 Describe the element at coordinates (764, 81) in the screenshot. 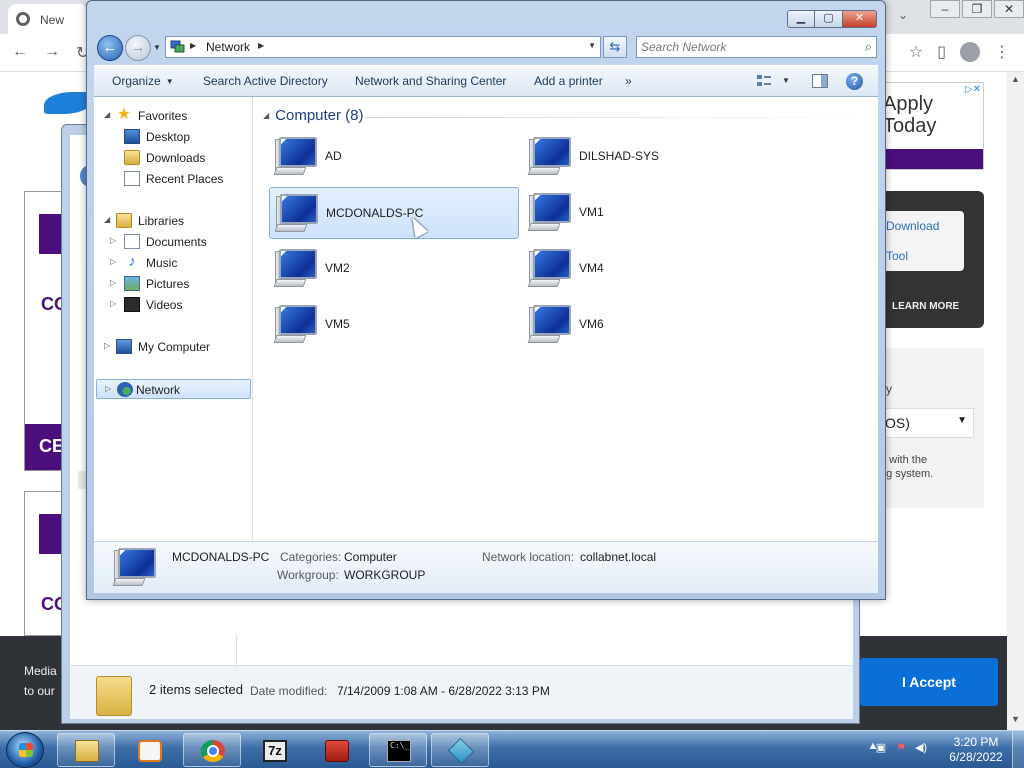

I see `change-view-icon` at that location.